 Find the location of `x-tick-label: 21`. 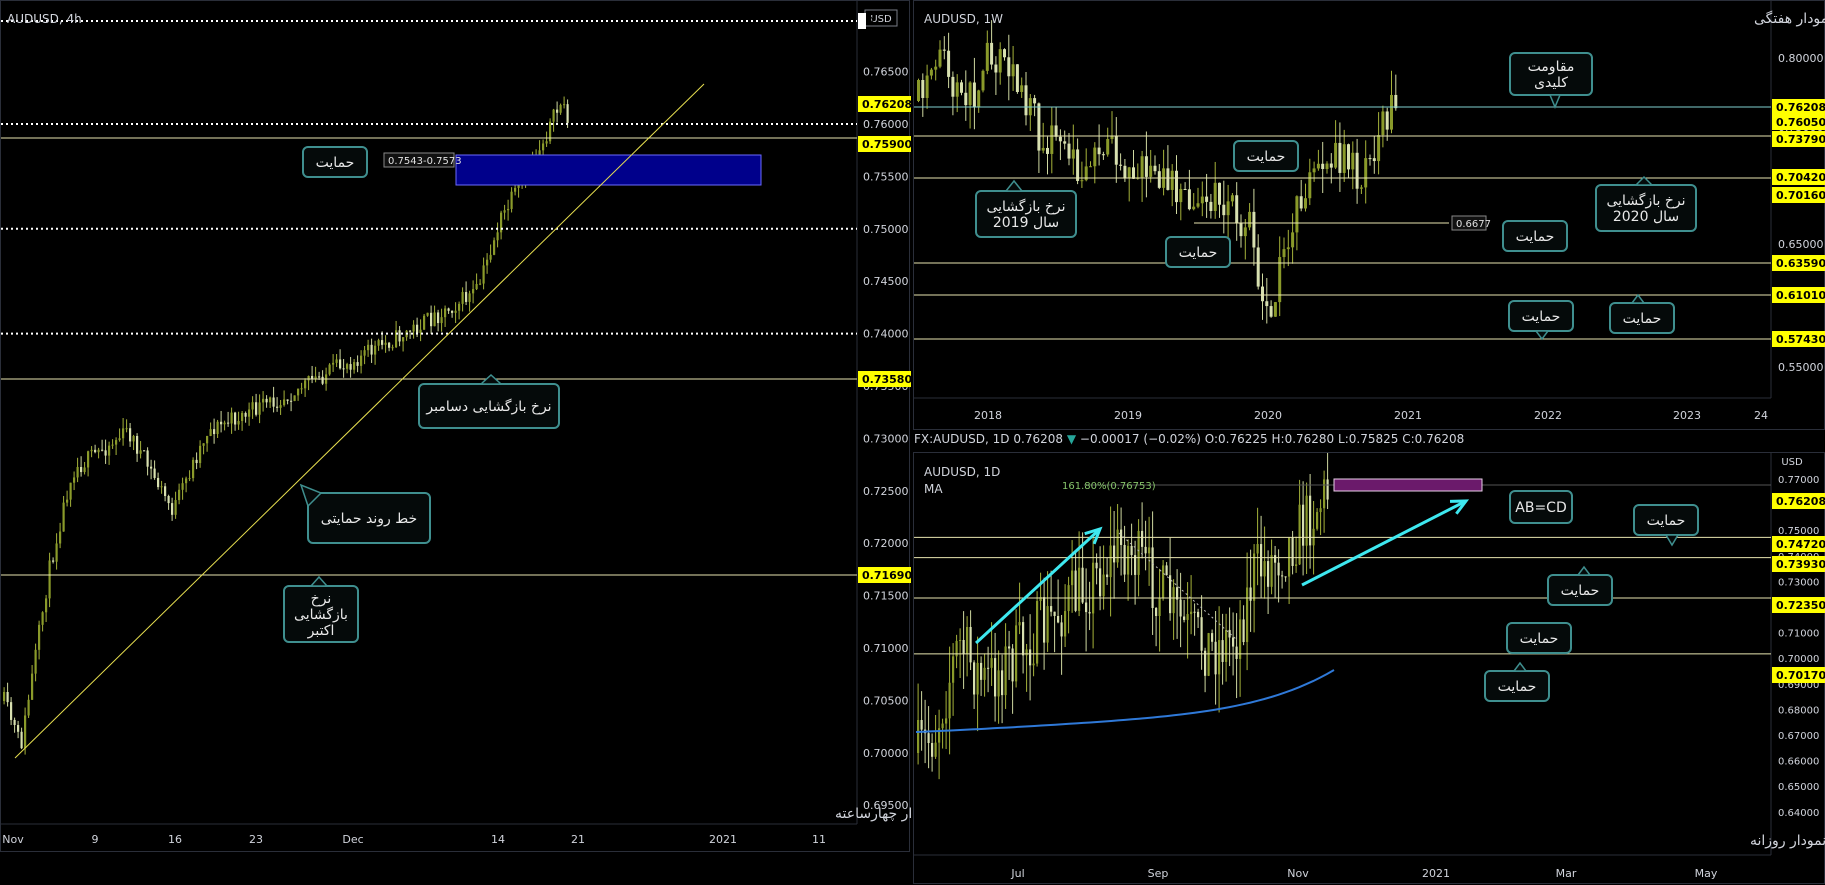

x-tick-label: 21 is located at coordinates (578, 839).